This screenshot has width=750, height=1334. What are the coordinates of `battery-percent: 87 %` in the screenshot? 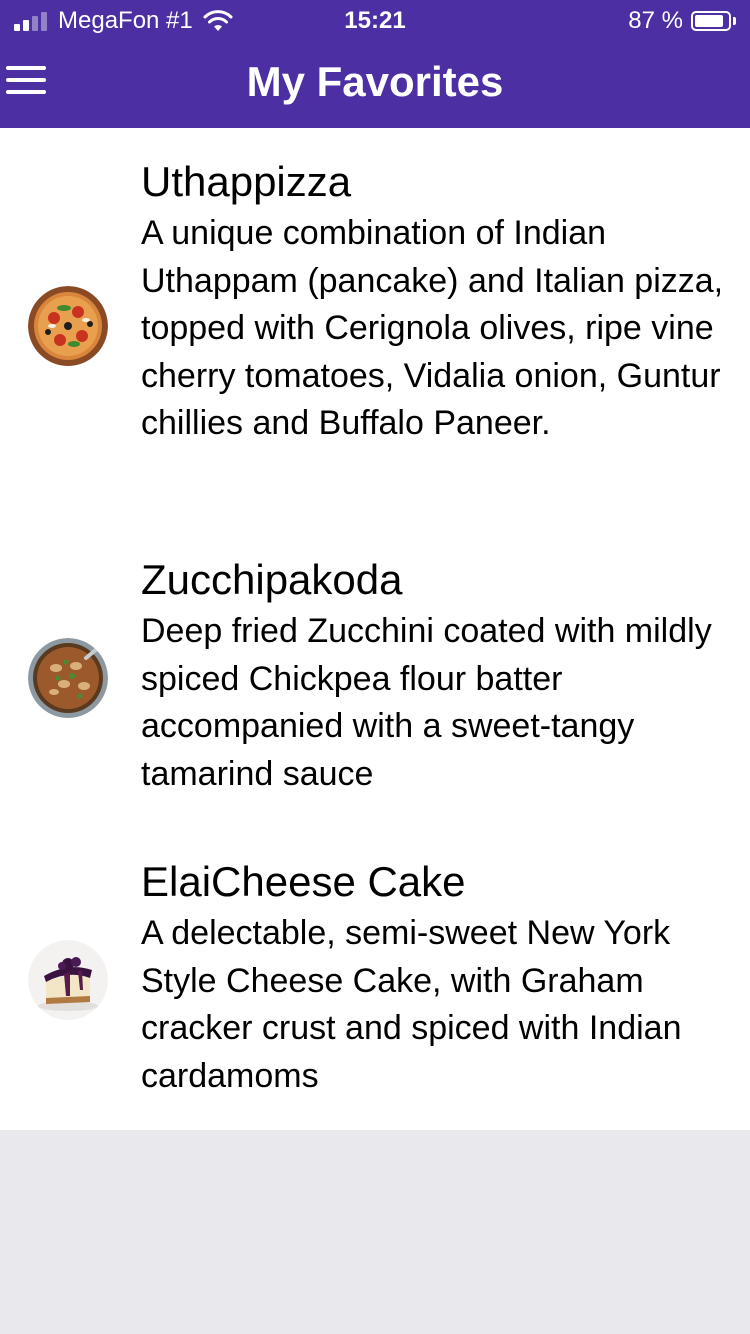 It's located at (655, 20).